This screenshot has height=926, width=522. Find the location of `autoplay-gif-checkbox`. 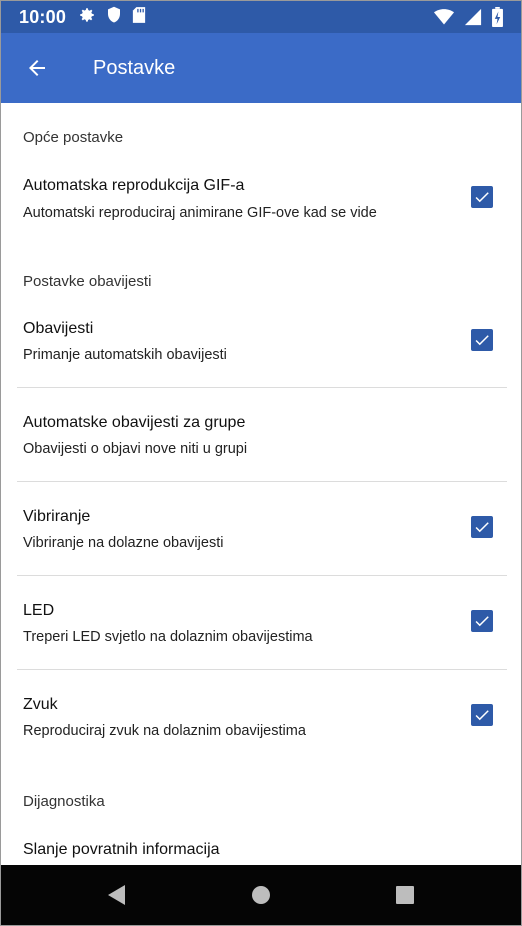

autoplay-gif-checkbox is located at coordinates (482, 197).